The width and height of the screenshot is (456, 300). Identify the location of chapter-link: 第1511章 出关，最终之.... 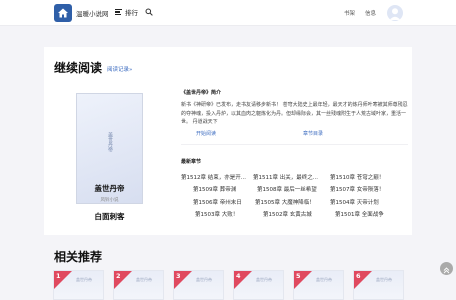
(285, 177).